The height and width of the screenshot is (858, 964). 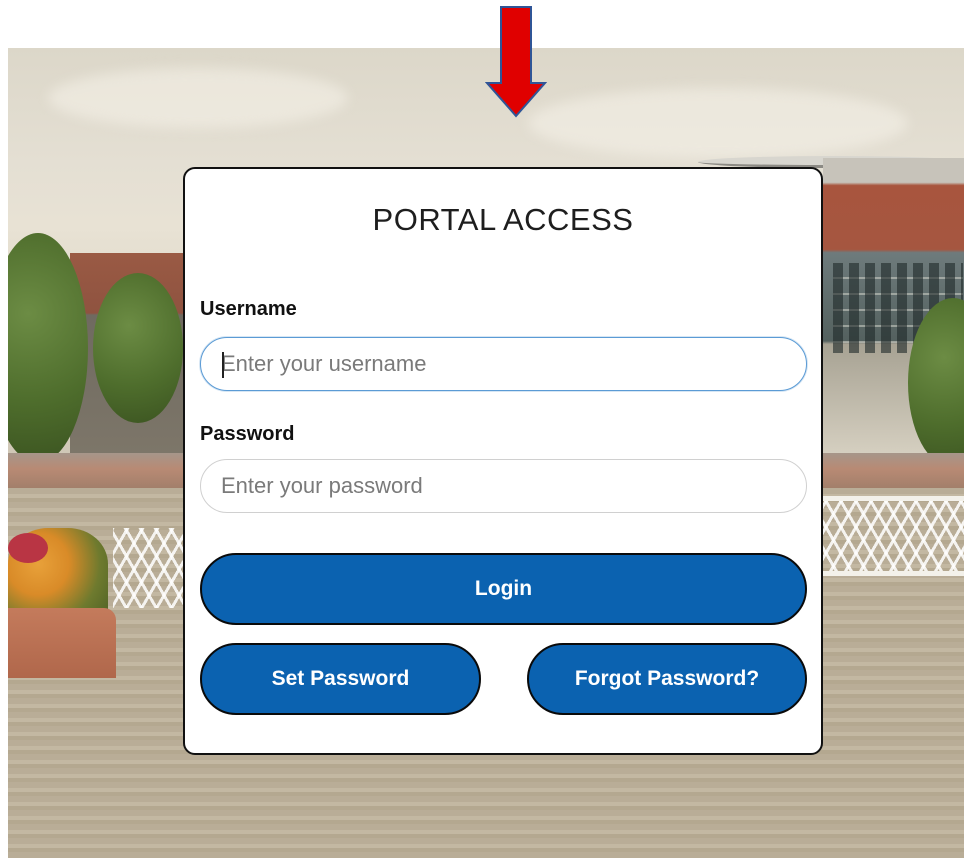 I want to click on text-caret, so click(x=223, y=365).